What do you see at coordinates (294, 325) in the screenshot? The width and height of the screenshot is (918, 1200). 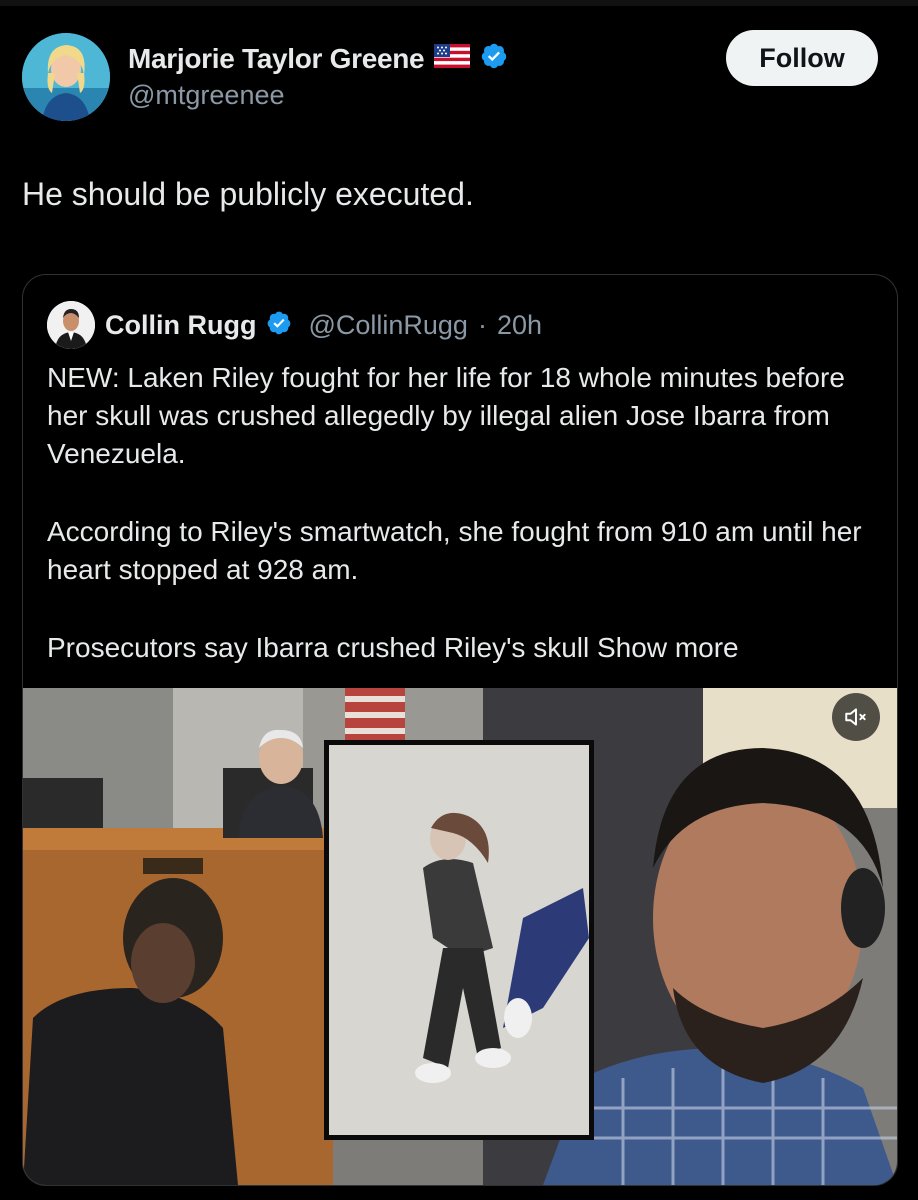 I see `quoted-tweet-header: Collin Rugg @CollinRugg · 20h` at bounding box center [294, 325].